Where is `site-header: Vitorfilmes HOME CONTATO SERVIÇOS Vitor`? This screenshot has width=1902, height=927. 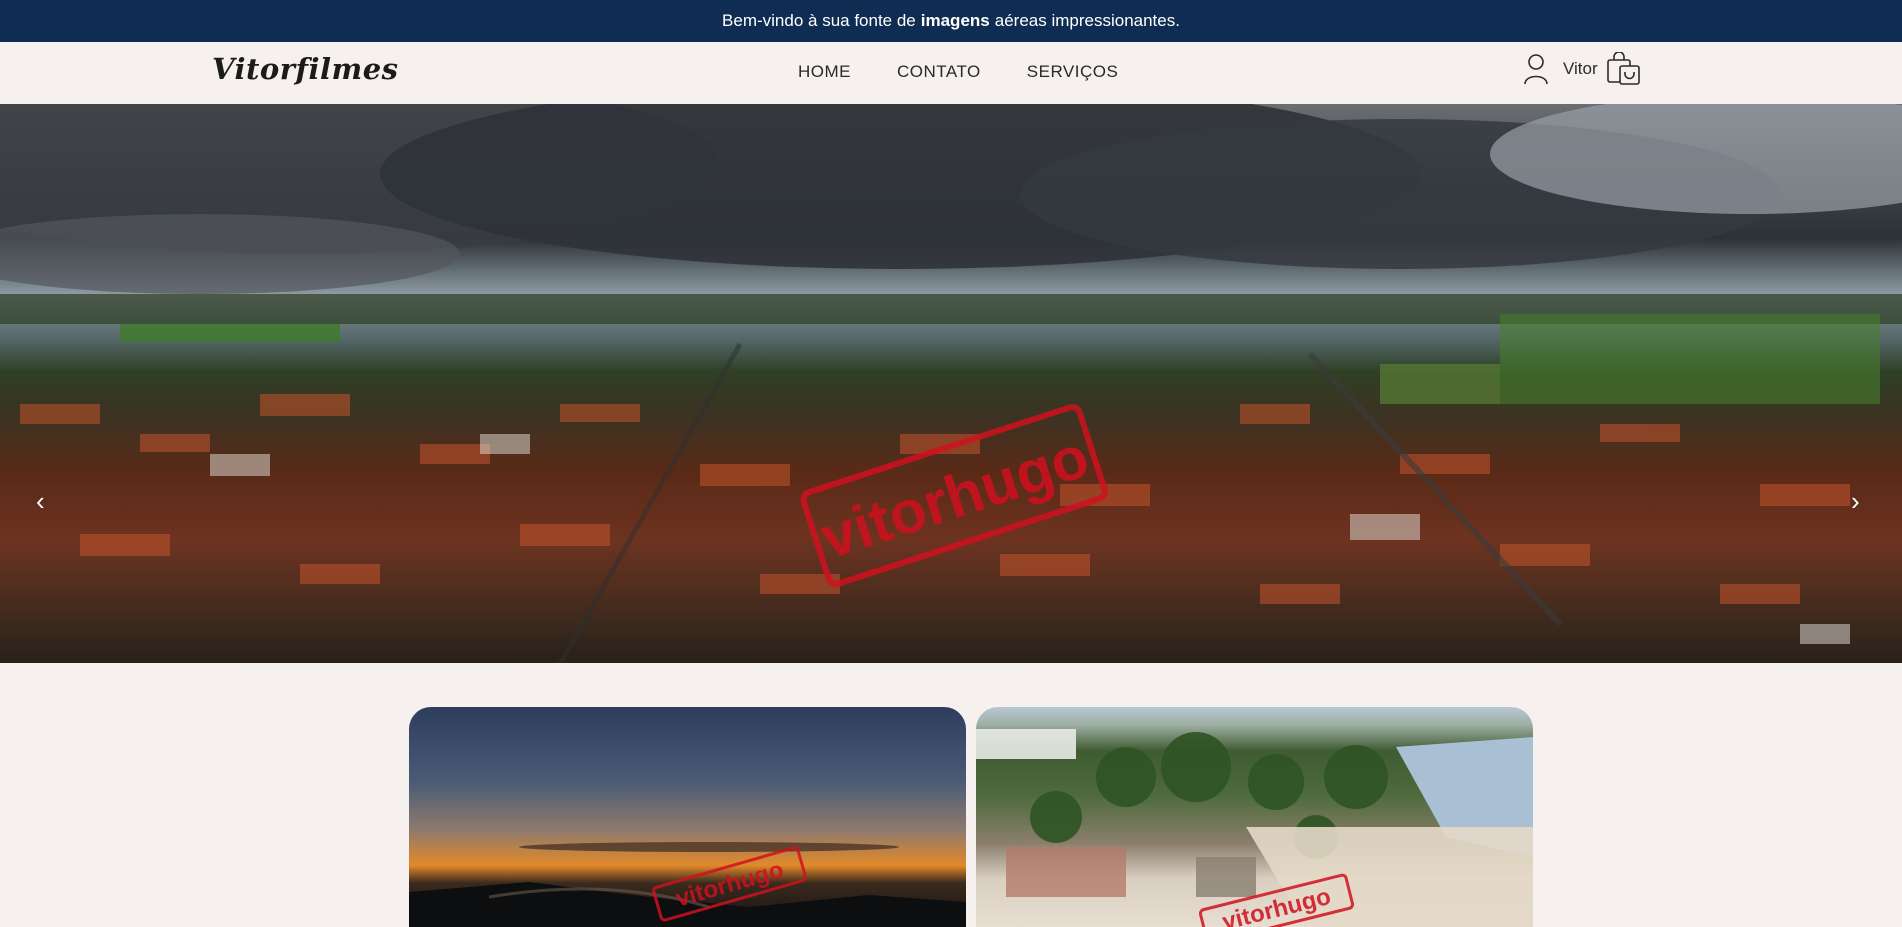
site-header: Vitorfilmes HOME CONTATO SERVIÇOS Vitor is located at coordinates (951, 73).